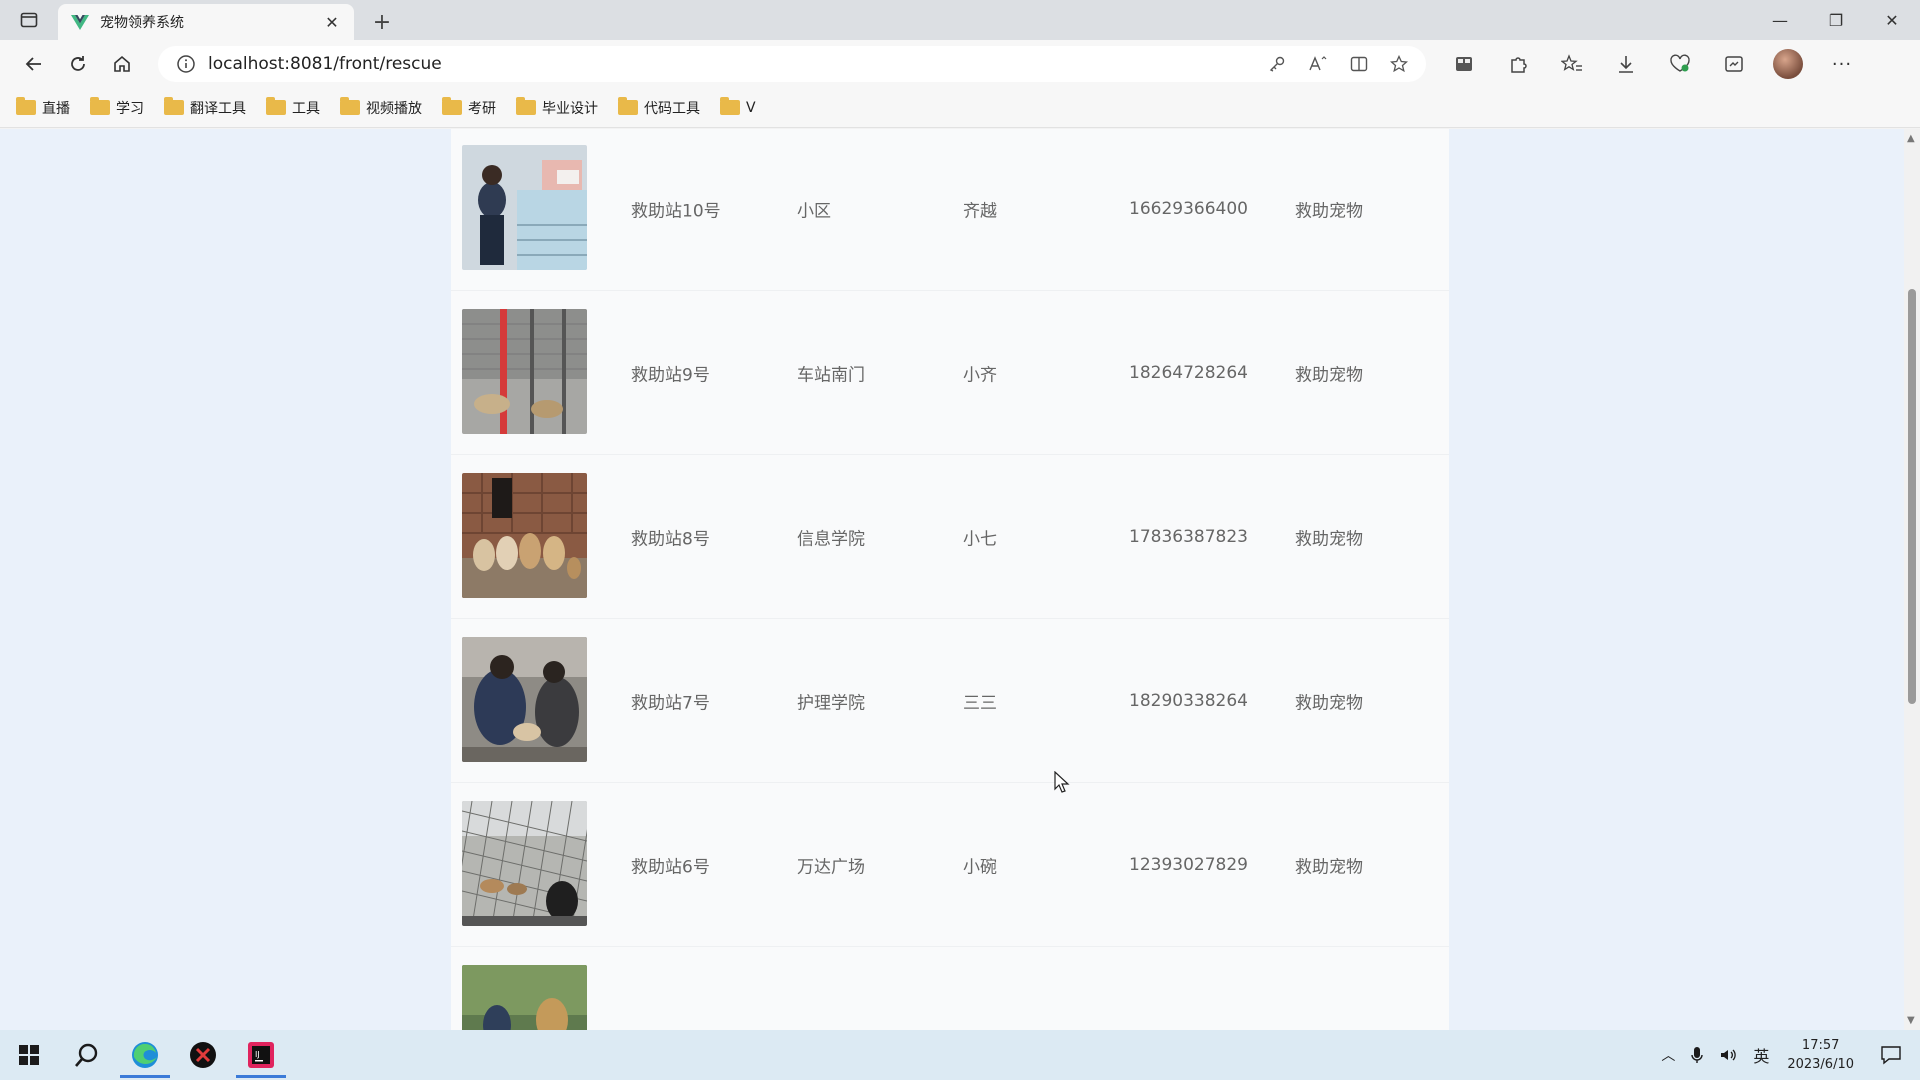 The height and width of the screenshot is (1080, 1920). I want to click on contact-person: 三三, so click(980, 703).